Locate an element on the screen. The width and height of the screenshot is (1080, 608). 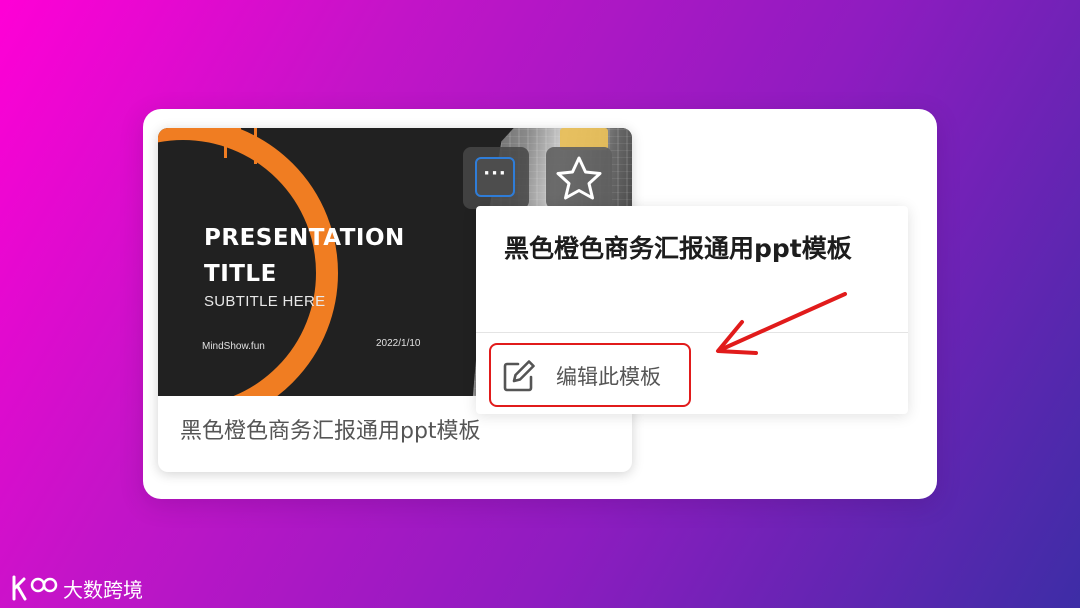
more-dots-icon: ··· is located at coordinates (495, 177).